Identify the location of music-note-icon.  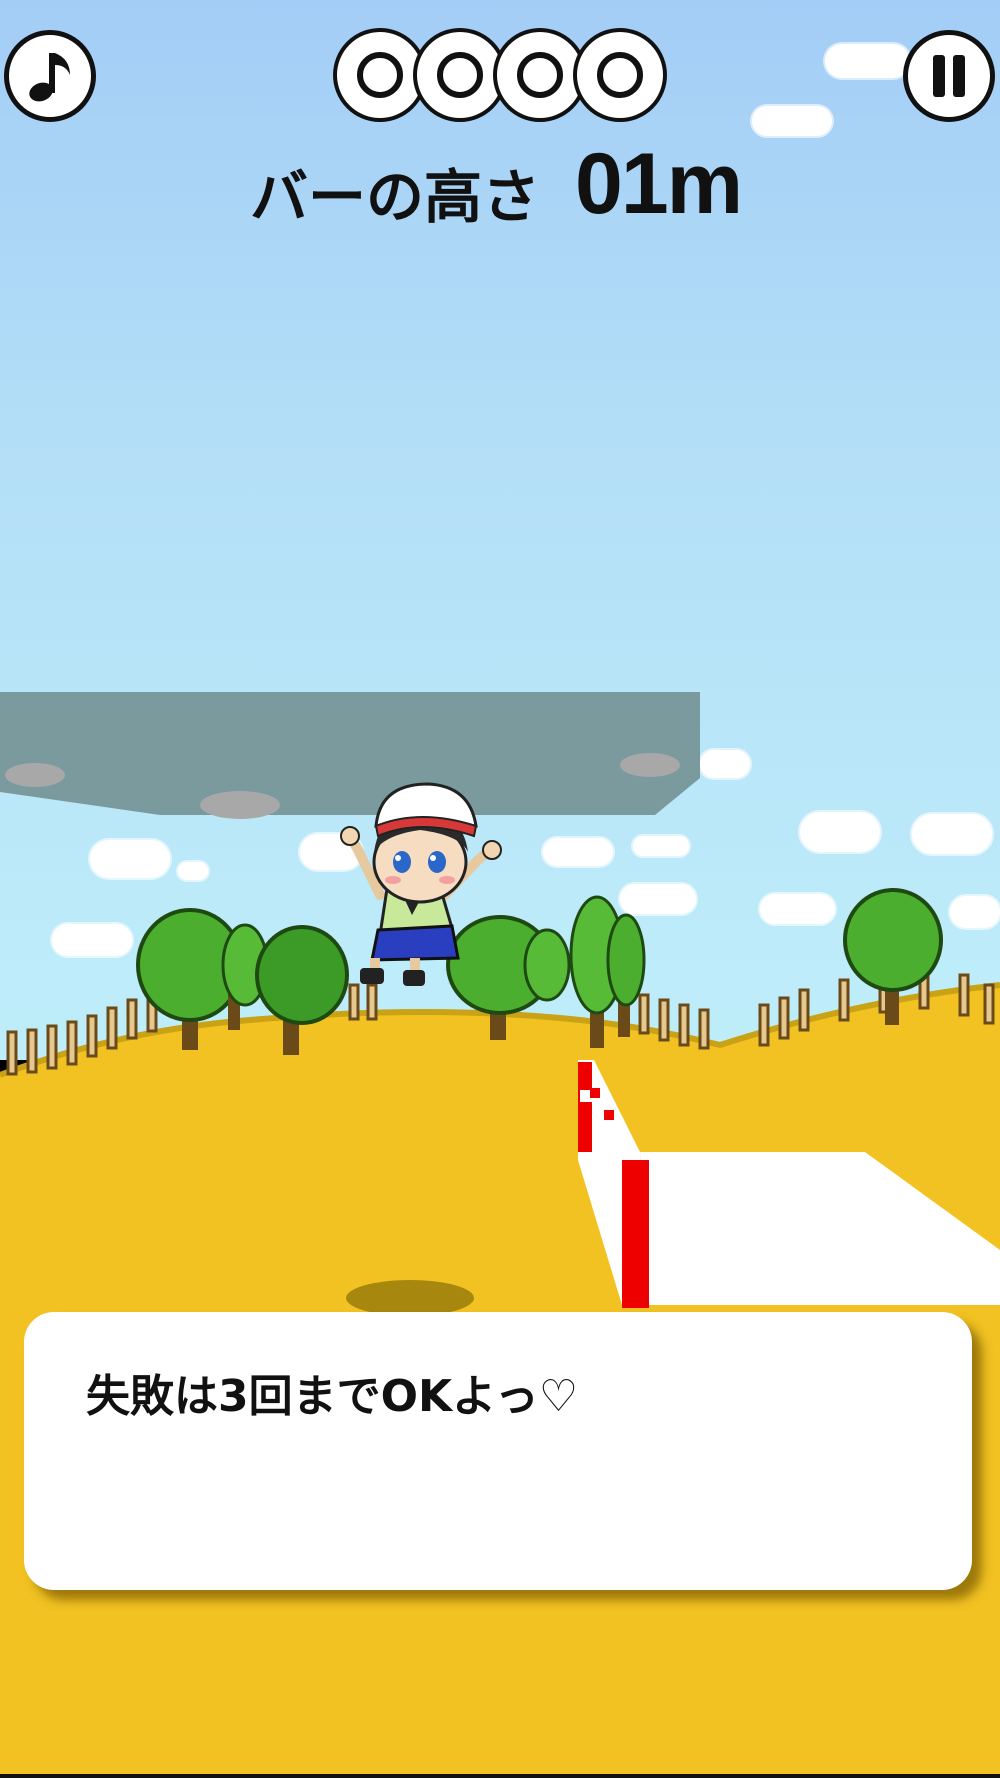
(49, 77).